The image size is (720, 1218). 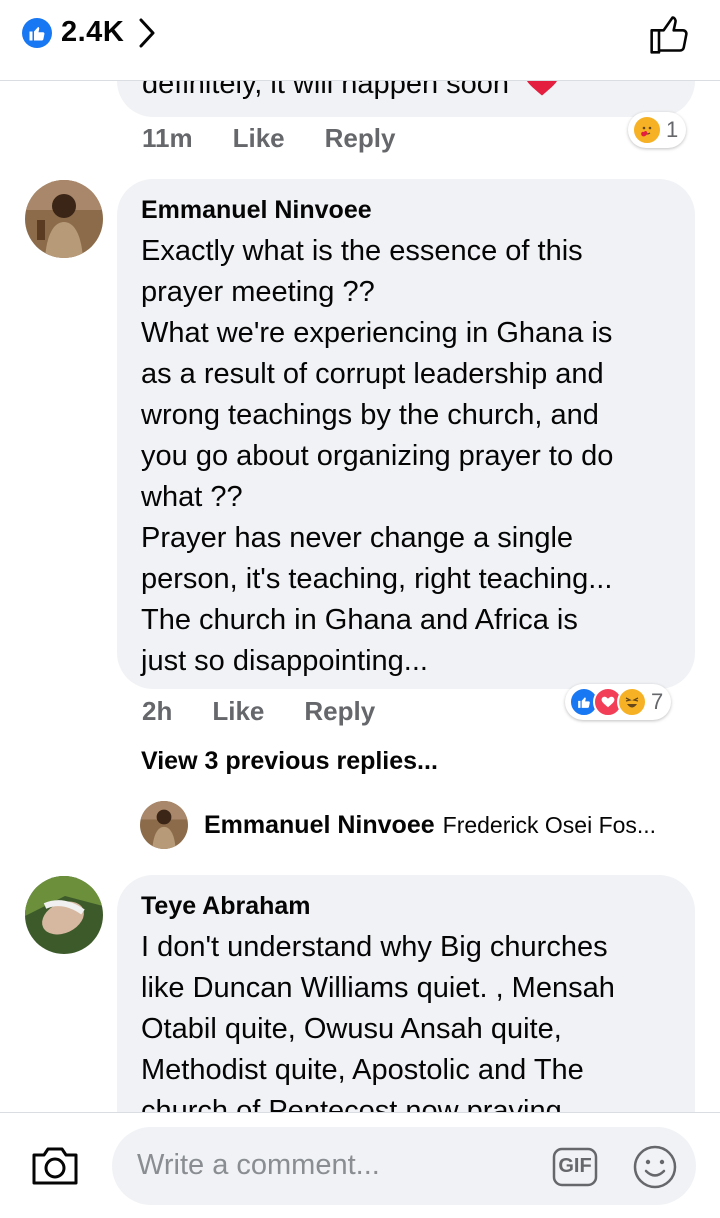 I want to click on comment-line: I don't understand why Big churches, so click(x=374, y=947).